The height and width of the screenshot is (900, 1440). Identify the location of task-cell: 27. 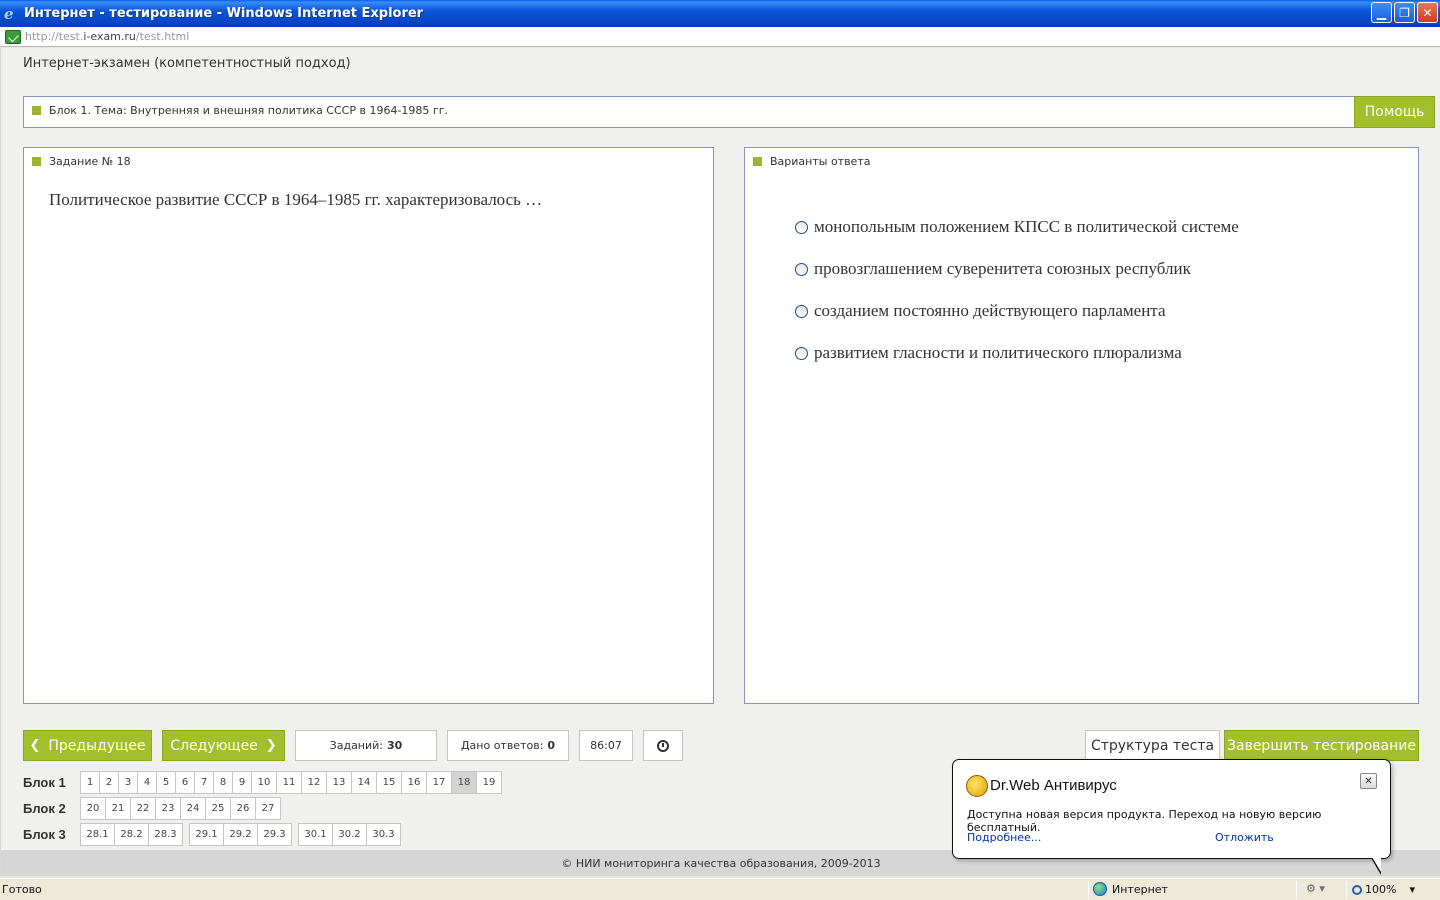
(268, 808).